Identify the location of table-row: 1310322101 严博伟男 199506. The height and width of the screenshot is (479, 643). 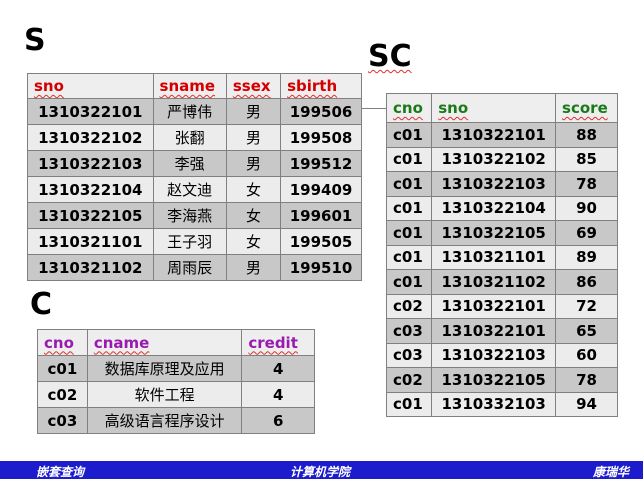
(194, 111).